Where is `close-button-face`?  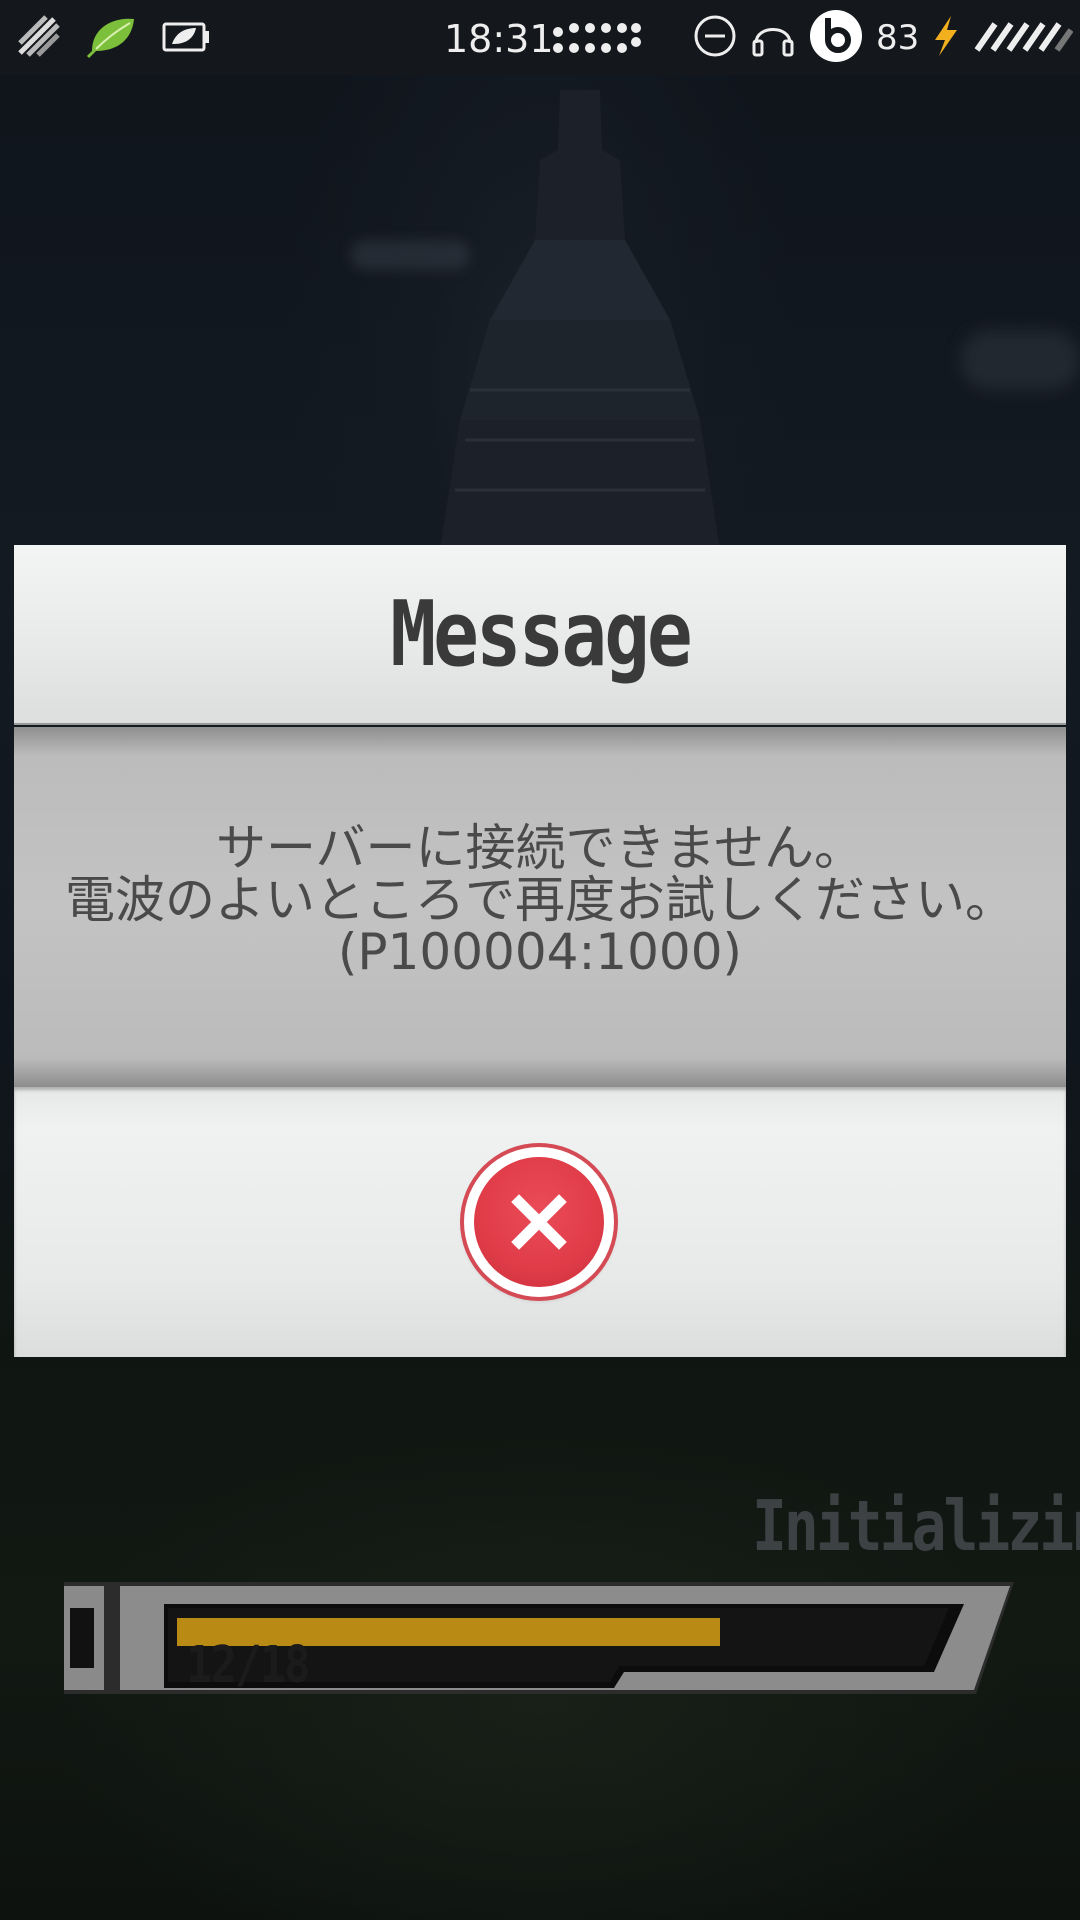
close-button-face is located at coordinates (539, 1222).